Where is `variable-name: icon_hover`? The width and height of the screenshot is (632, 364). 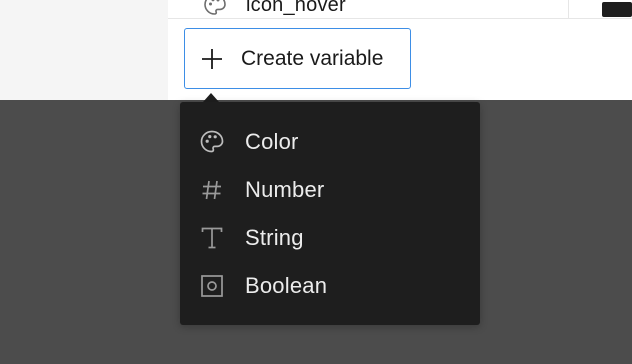 variable-name: icon_hover is located at coordinates (296, 8).